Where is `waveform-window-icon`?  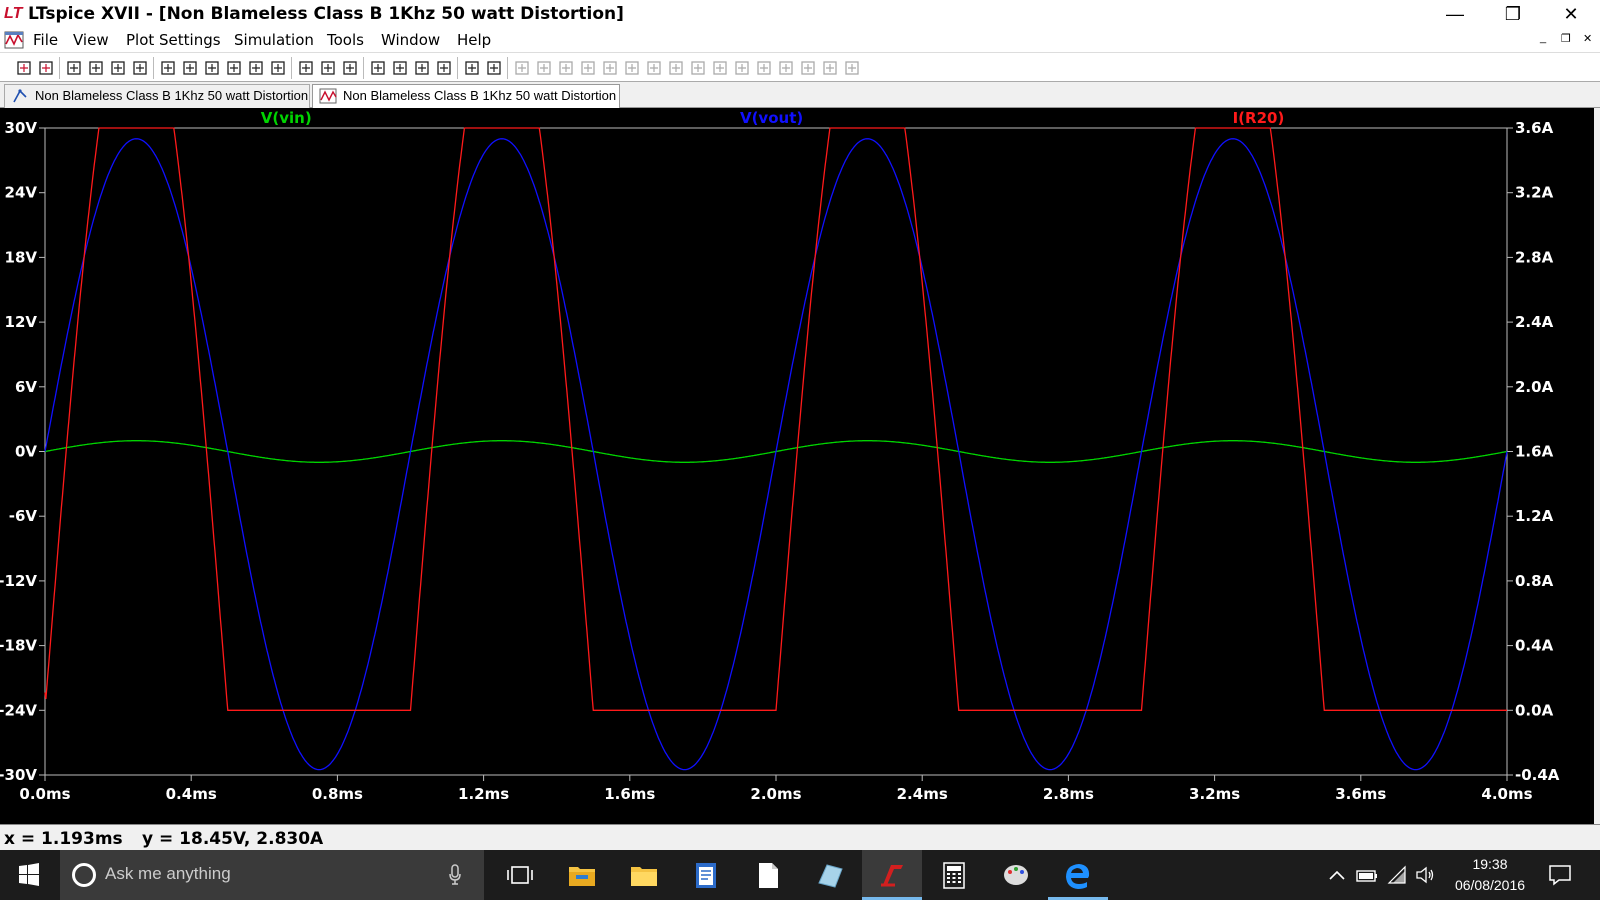 waveform-window-icon is located at coordinates (14, 40).